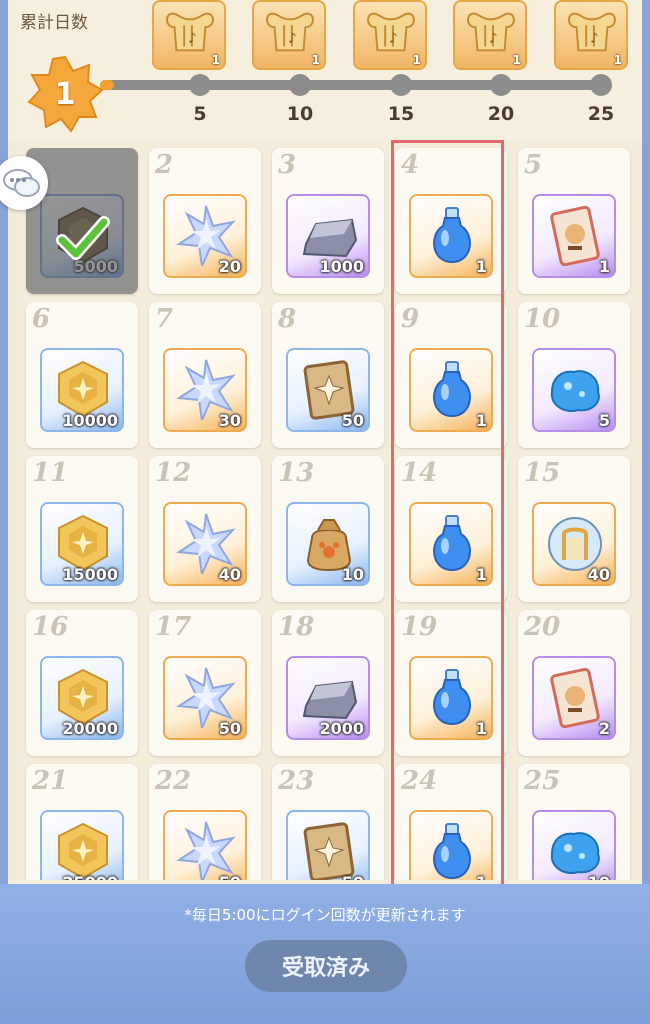  Describe the element at coordinates (447, 513) in the screenshot. I see `column-highlight-frame` at that location.